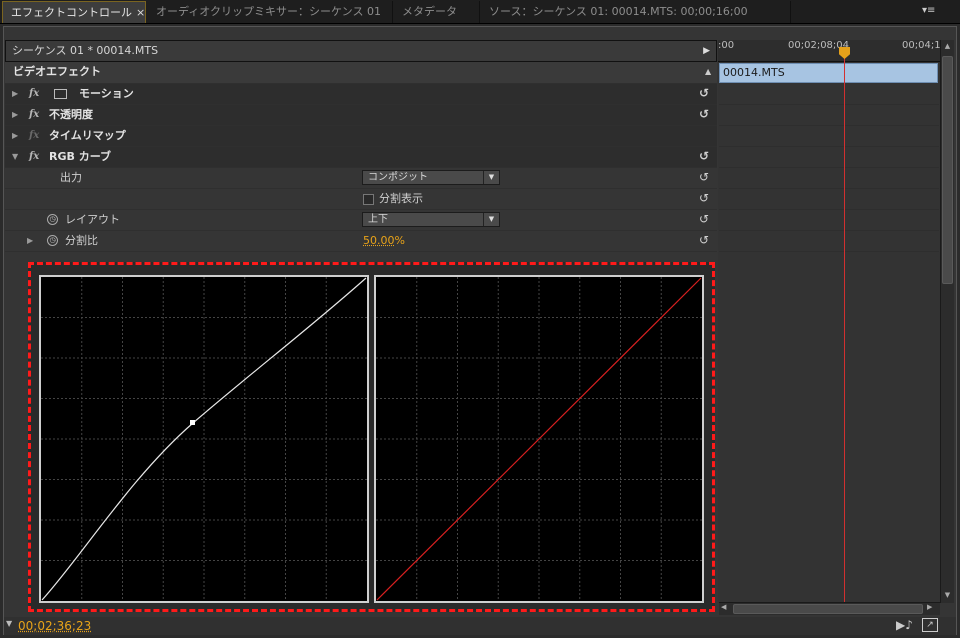  Describe the element at coordinates (361, 94) in the screenshot. I see `effect-row-motion: ▶ fx モーション ↺` at that location.